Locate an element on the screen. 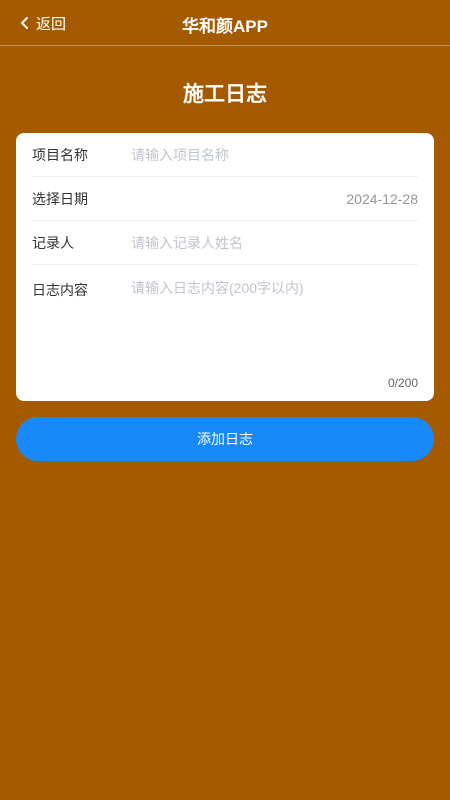 Image resolution: width=450 pixels, height=800 pixels. app-title: 华和颜APP is located at coordinates (225, 26).